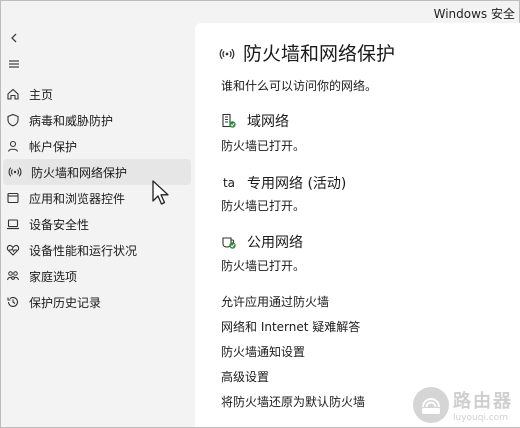 Image resolution: width=520 pixels, height=428 pixels. What do you see at coordinates (13, 94) in the screenshot?
I see `home-icon` at bounding box center [13, 94].